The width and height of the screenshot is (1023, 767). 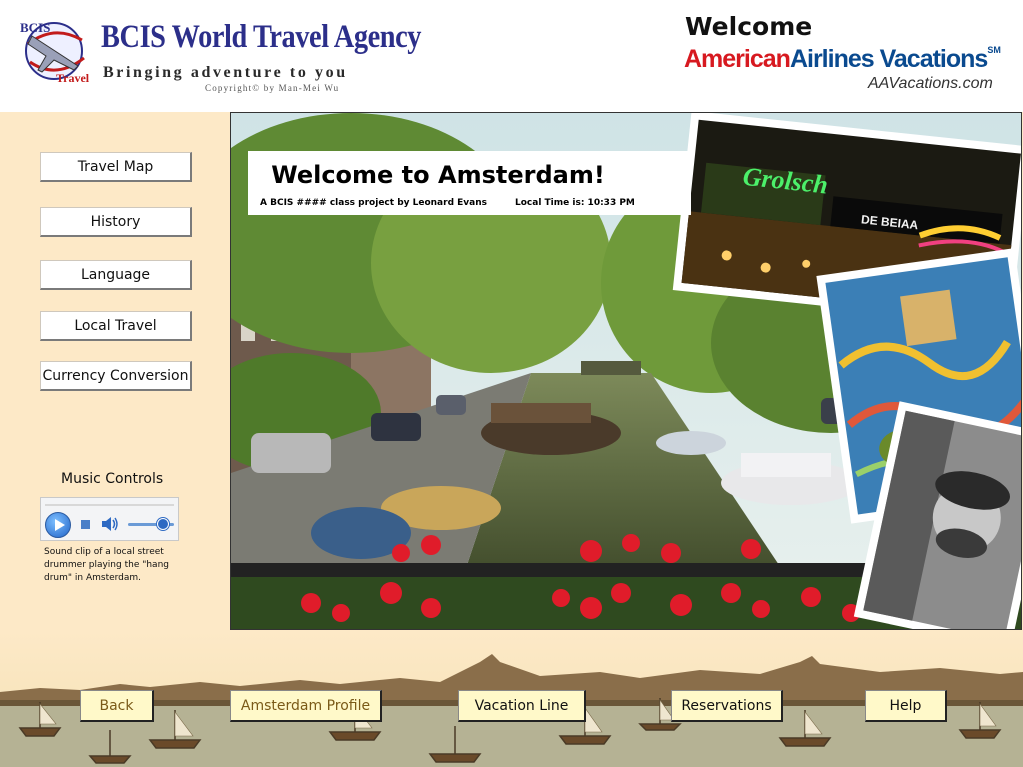 What do you see at coordinates (116, 167) in the screenshot?
I see `travel-map-button: Travel Map` at bounding box center [116, 167].